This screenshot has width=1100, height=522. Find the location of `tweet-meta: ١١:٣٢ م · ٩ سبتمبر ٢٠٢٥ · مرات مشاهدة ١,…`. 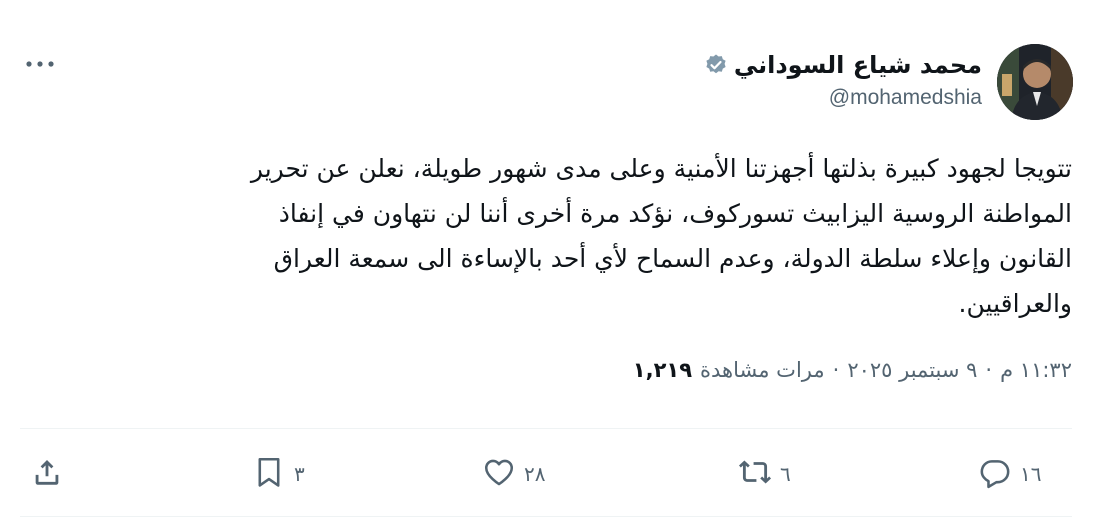

tweet-meta: ١١:٣٢ م · ٩ سبتمبر ٢٠٢٥ · مرات مشاهدة ١,… is located at coordinates (852, 370).